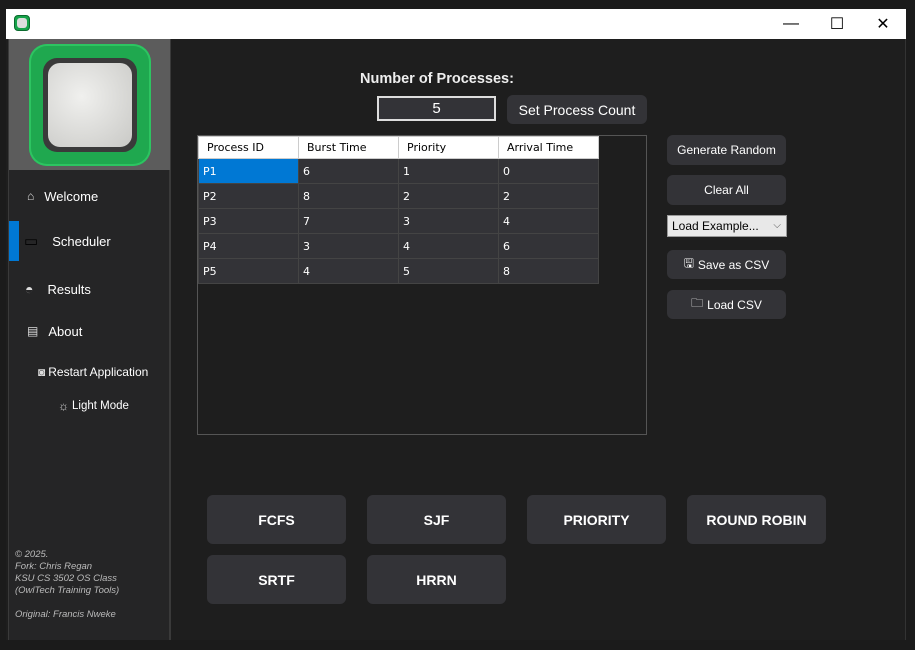 This screenshot has width=915, height=650. Describe the element at coordinates (276, 519) in the screenshot. I see `fcfs-button: FCFS` at that location.